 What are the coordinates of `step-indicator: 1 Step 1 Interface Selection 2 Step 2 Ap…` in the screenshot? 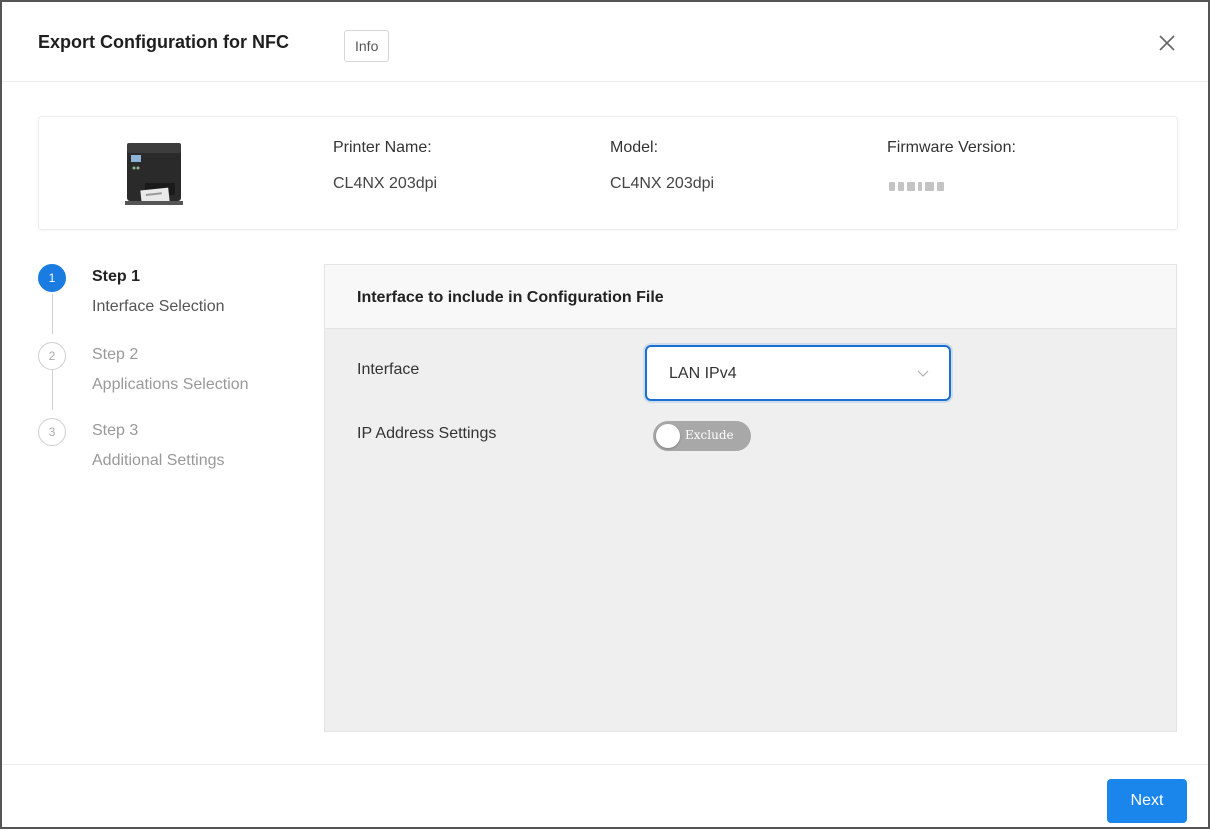 It's located at (168, 384).